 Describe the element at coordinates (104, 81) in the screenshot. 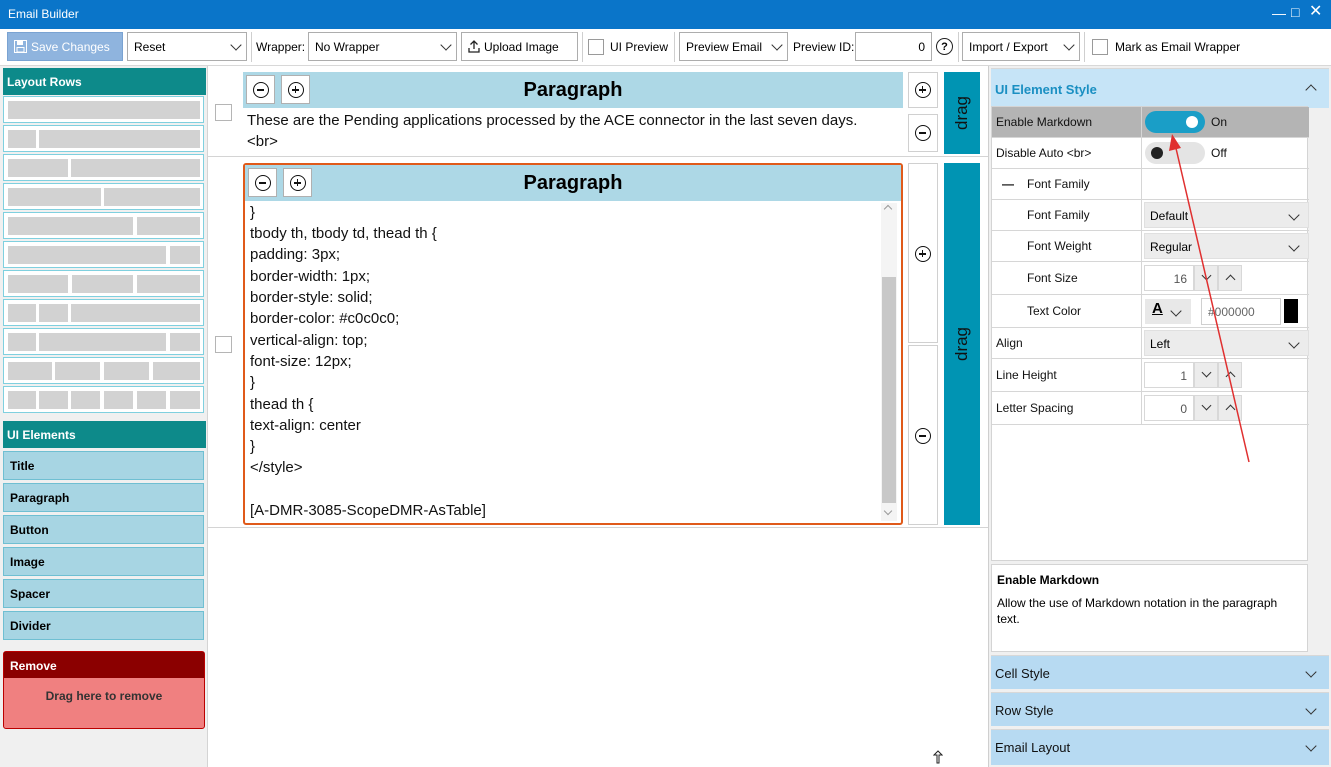

I see `layout-rows-header: Layout Rows` at that location.